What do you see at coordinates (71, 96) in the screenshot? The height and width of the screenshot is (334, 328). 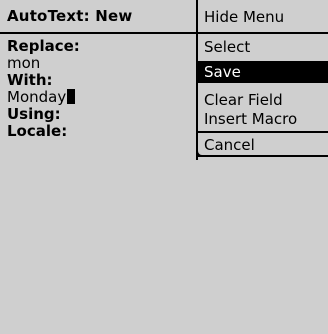 I see `text-cursor` at bounding box center [71, 96].